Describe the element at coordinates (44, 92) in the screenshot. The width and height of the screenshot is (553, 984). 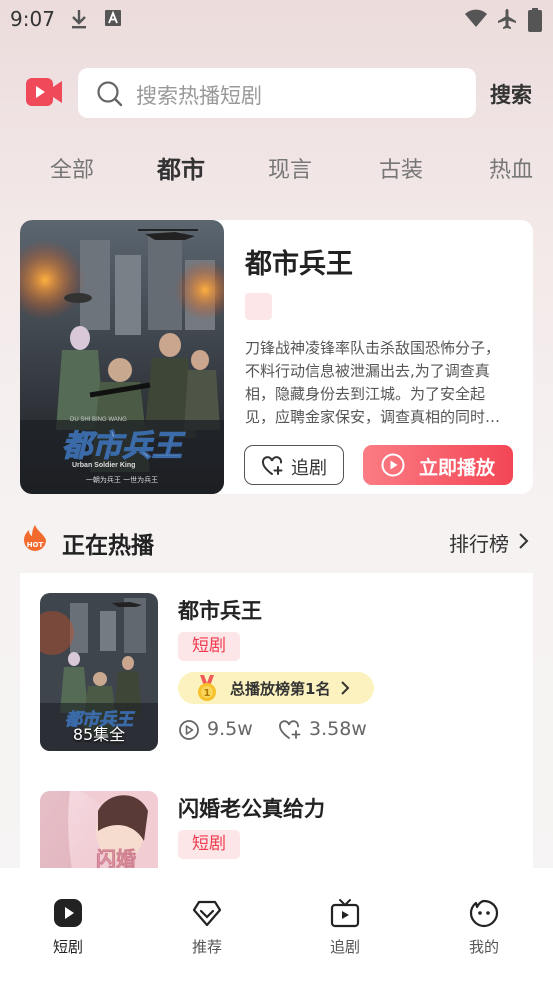
I see `app-logo-icon` at that location.